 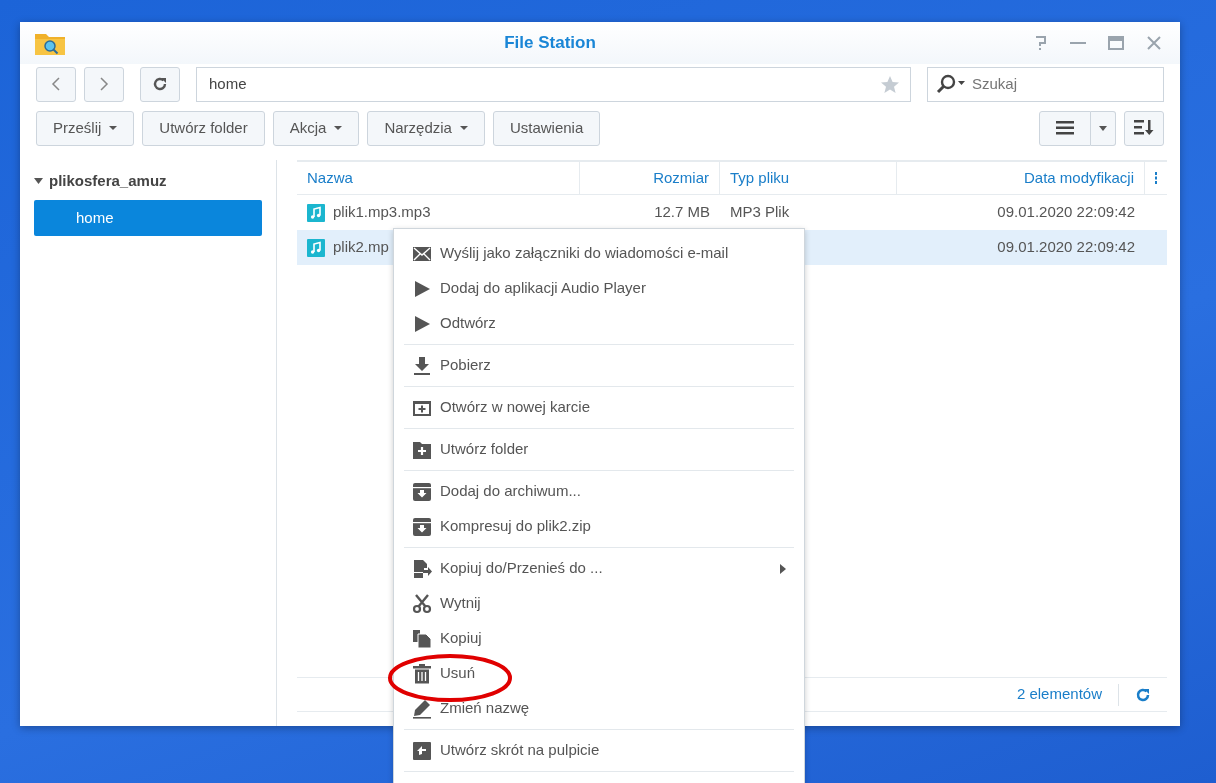 What do you see at coordinates (550, 43) in the screenshot?
I see `window-title: File Station` at bounding box center [550, 43].